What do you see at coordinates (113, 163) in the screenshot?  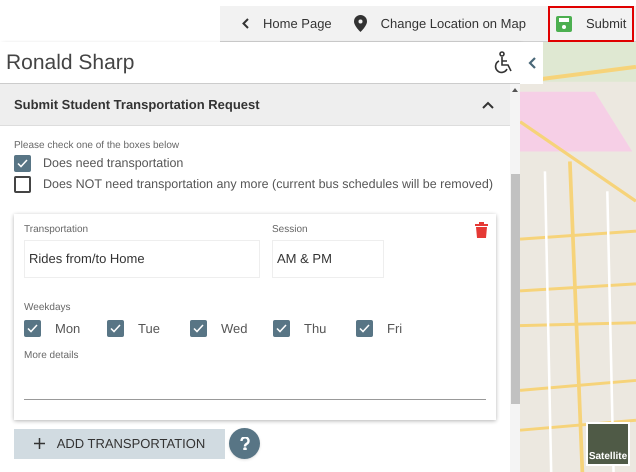 I see `option-label: Does need transportation` at bounding box center [113, 163].